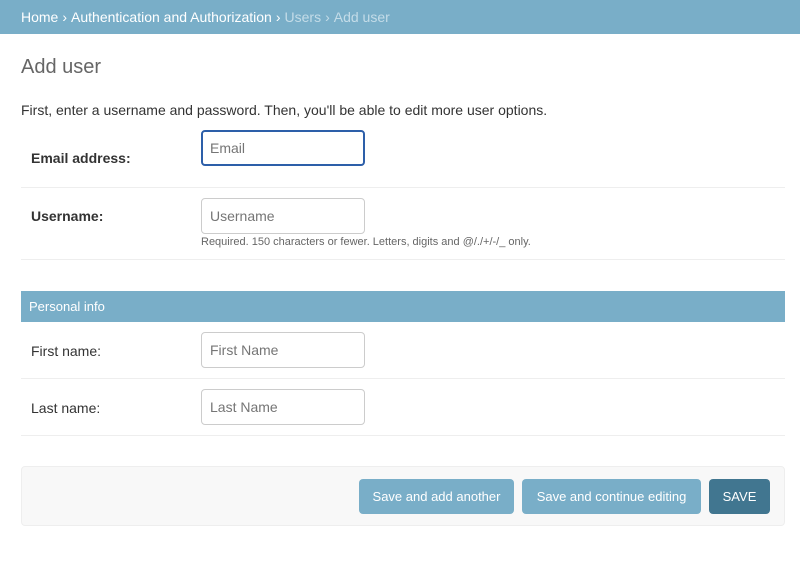 The height and width of the screenshot is (570, 800). Describe the element at coordinates (403, 407) in the screenshot. I see `last-name-row: Last name:` at that location.